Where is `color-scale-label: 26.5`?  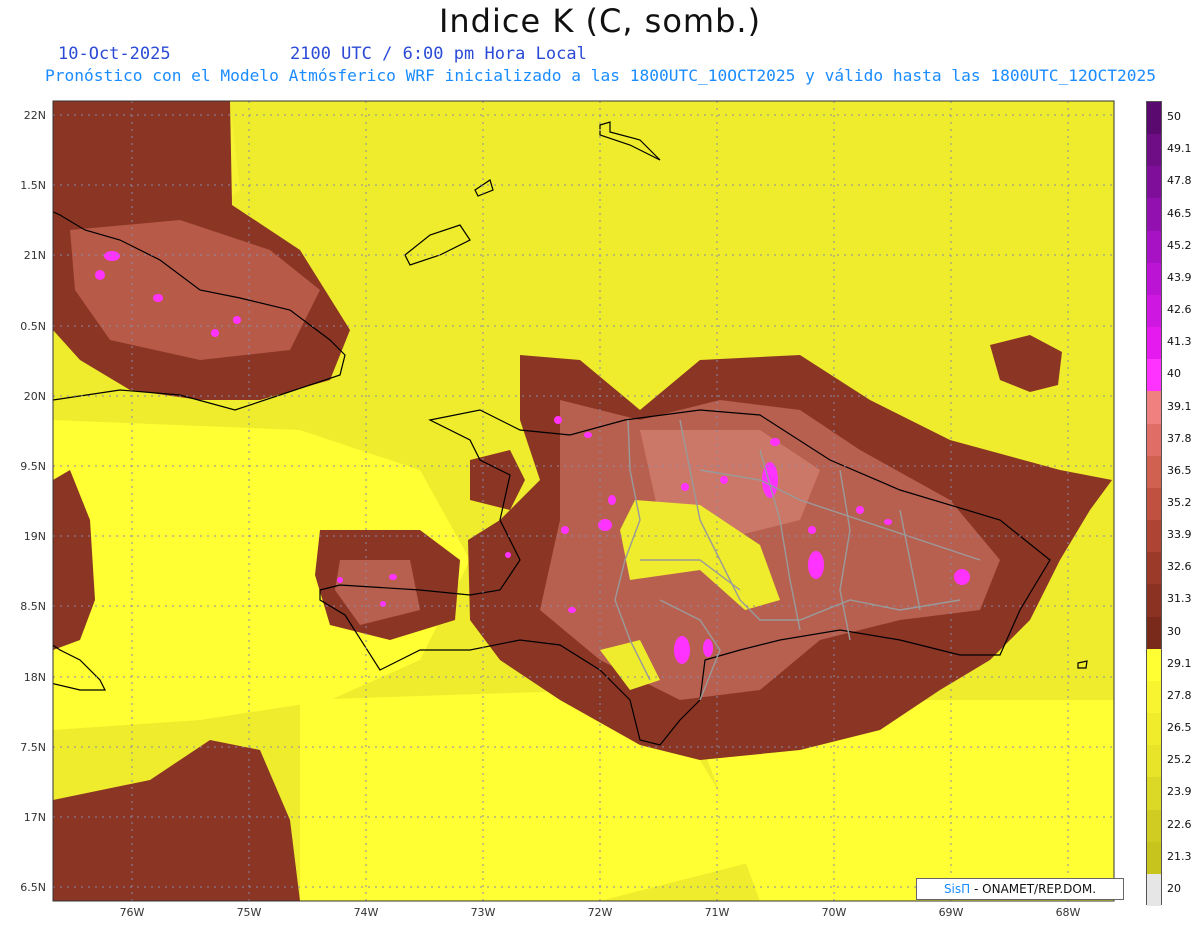
color-scale-label: 26.5 is located at coordinates (1179, 728).